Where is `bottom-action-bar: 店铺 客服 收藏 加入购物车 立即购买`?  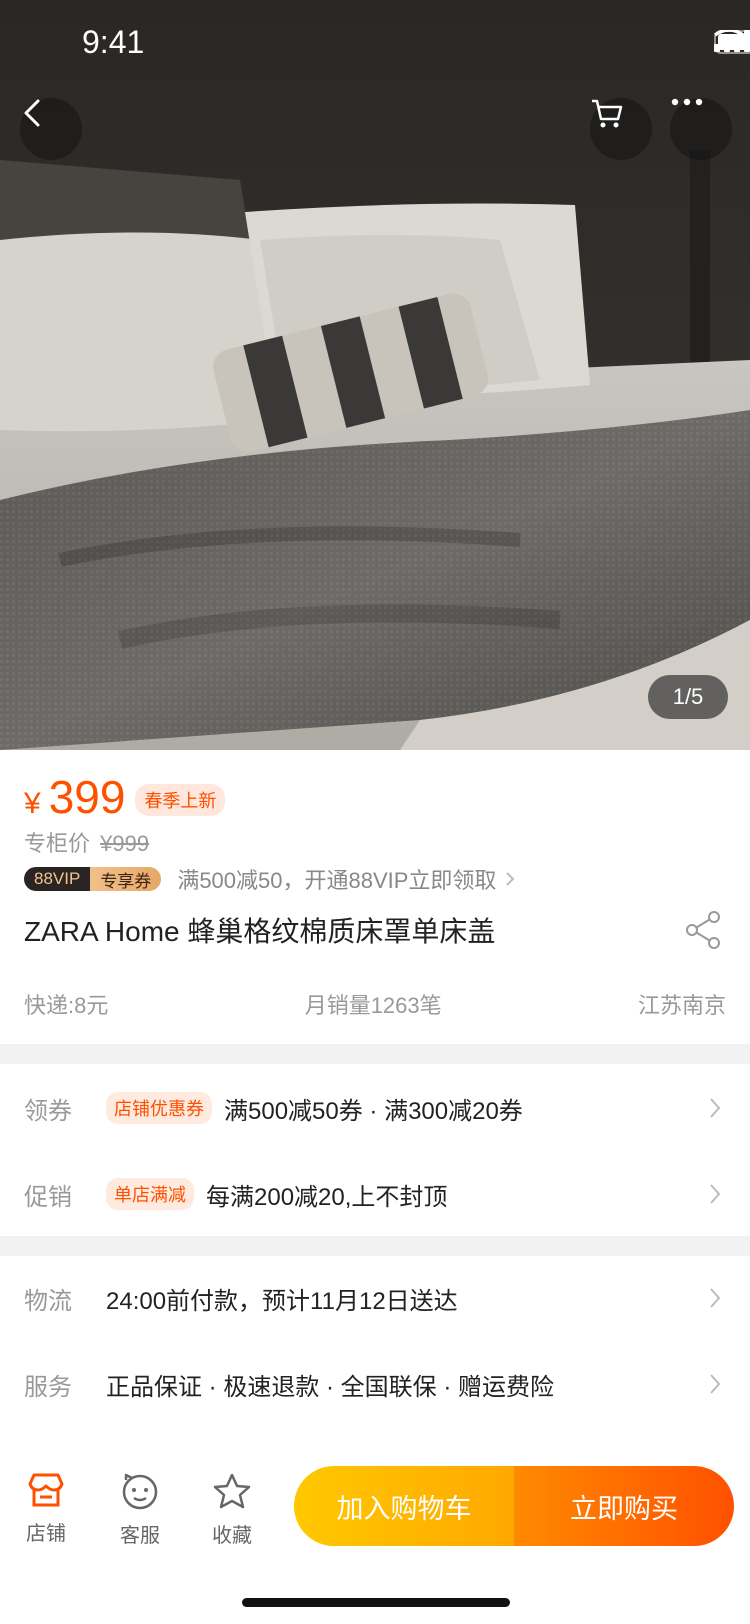
bottom-action-bar: 店铺 客服 收藏 加入购物车 立即购买 is located at coordinates (375, 1540).